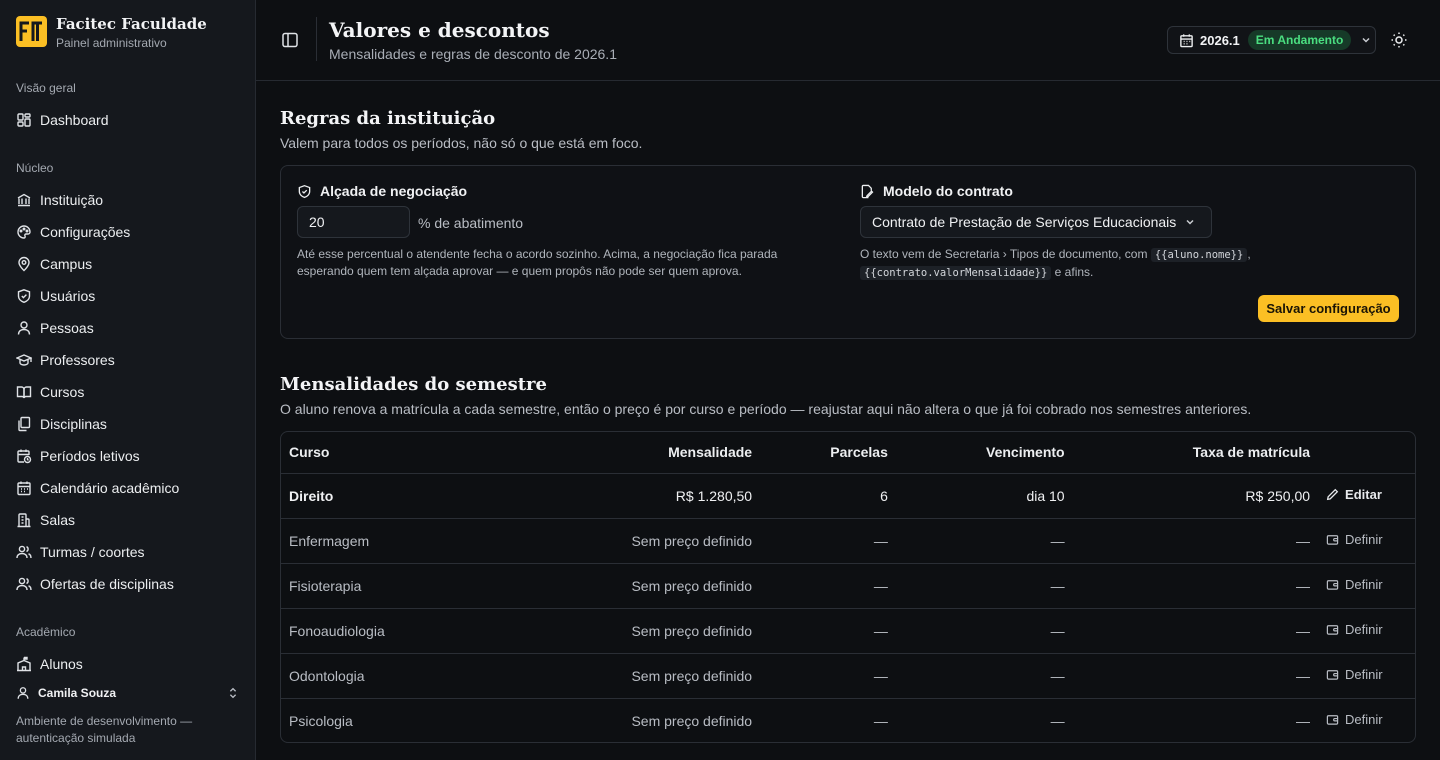 Image resolution: width=1440 pixels, height=760 pixels. Describe the element at coordinates (24, 328) in the screenshot. I see `user-icon` at that location.